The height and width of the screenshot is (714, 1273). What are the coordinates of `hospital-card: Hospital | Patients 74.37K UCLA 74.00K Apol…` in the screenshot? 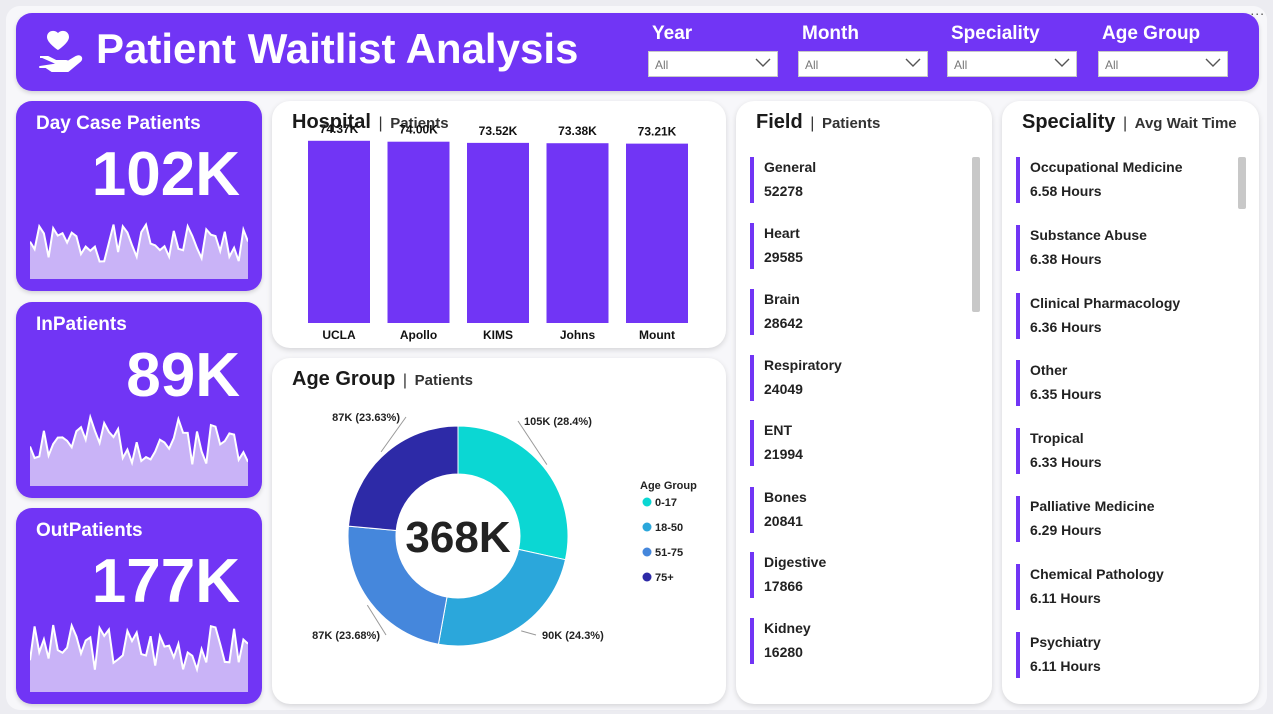 It's located at (499, 224).